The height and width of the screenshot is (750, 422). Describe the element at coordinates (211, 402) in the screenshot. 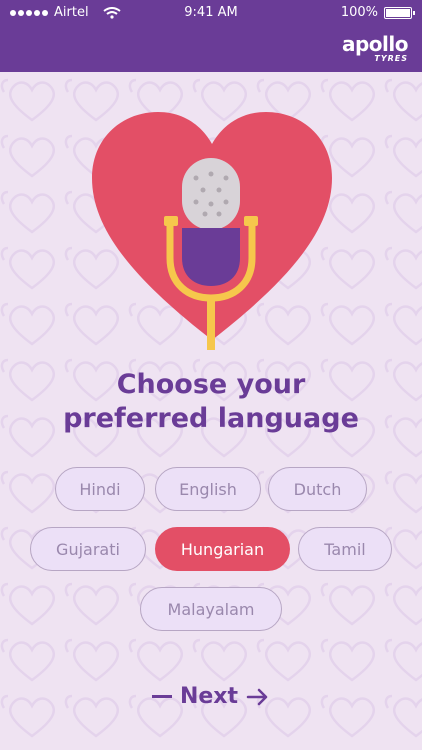

I see `page-title: Choose your preferred language` at that location.